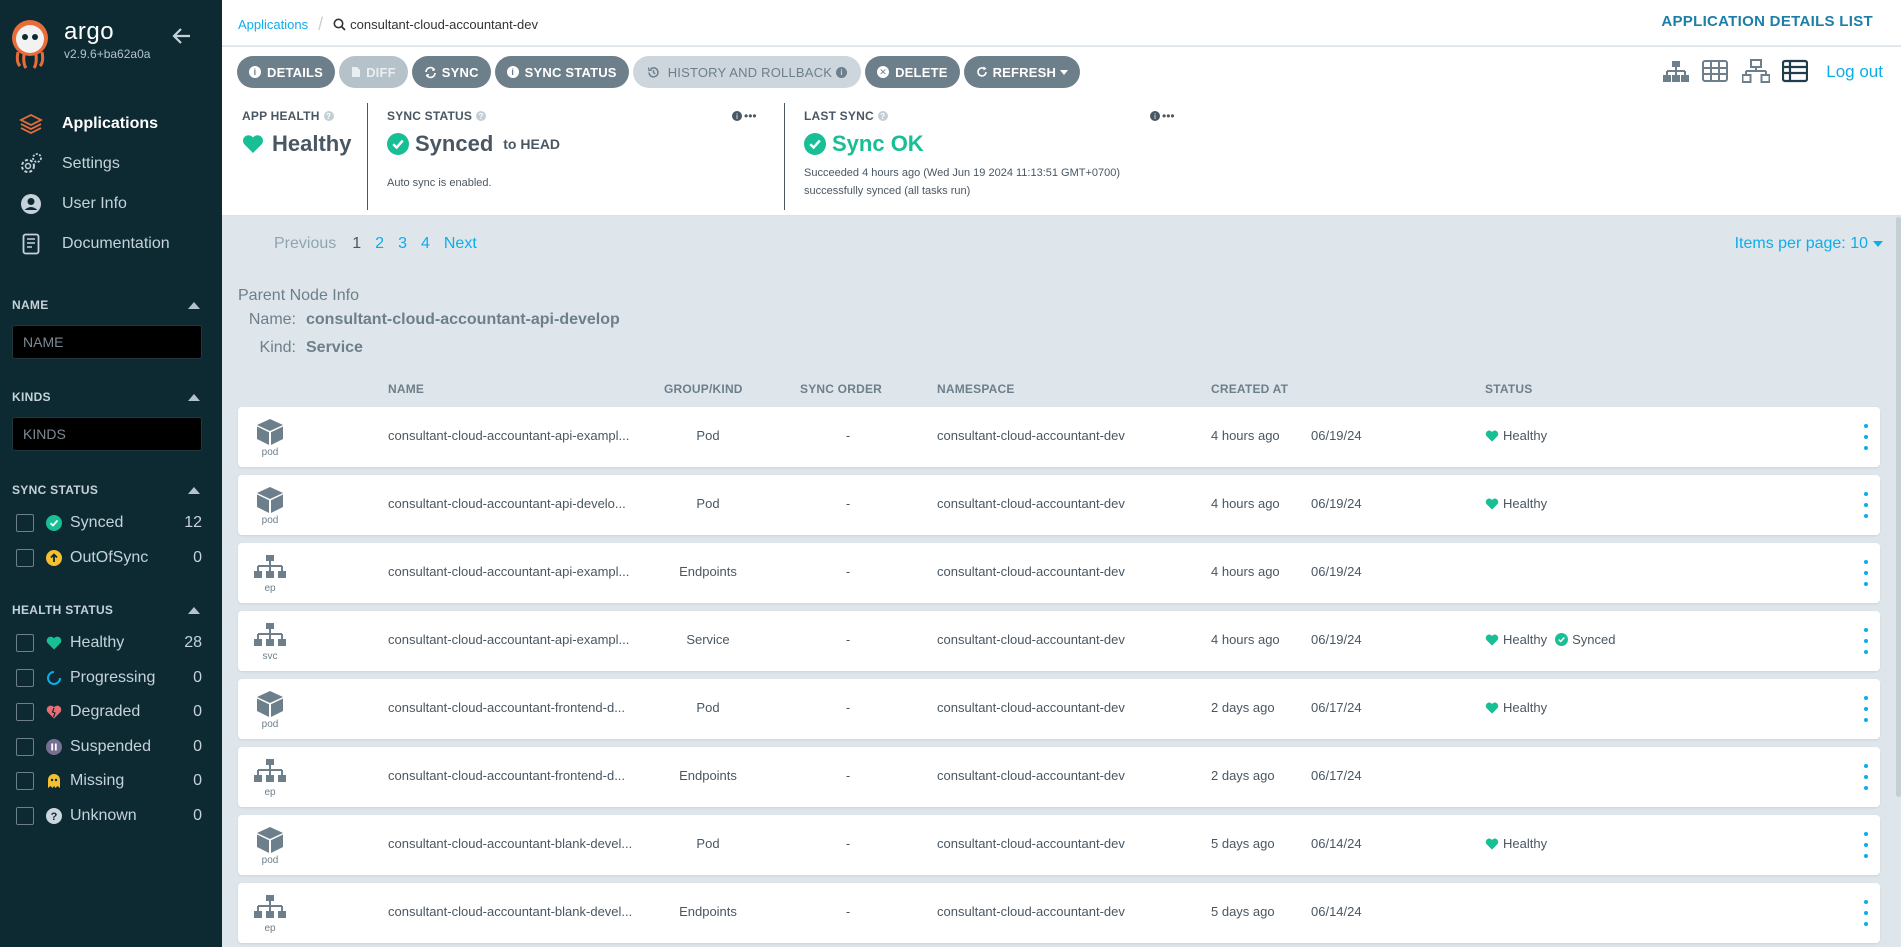  I want to click on filter-synced: Synced 12, so click(107, 523).